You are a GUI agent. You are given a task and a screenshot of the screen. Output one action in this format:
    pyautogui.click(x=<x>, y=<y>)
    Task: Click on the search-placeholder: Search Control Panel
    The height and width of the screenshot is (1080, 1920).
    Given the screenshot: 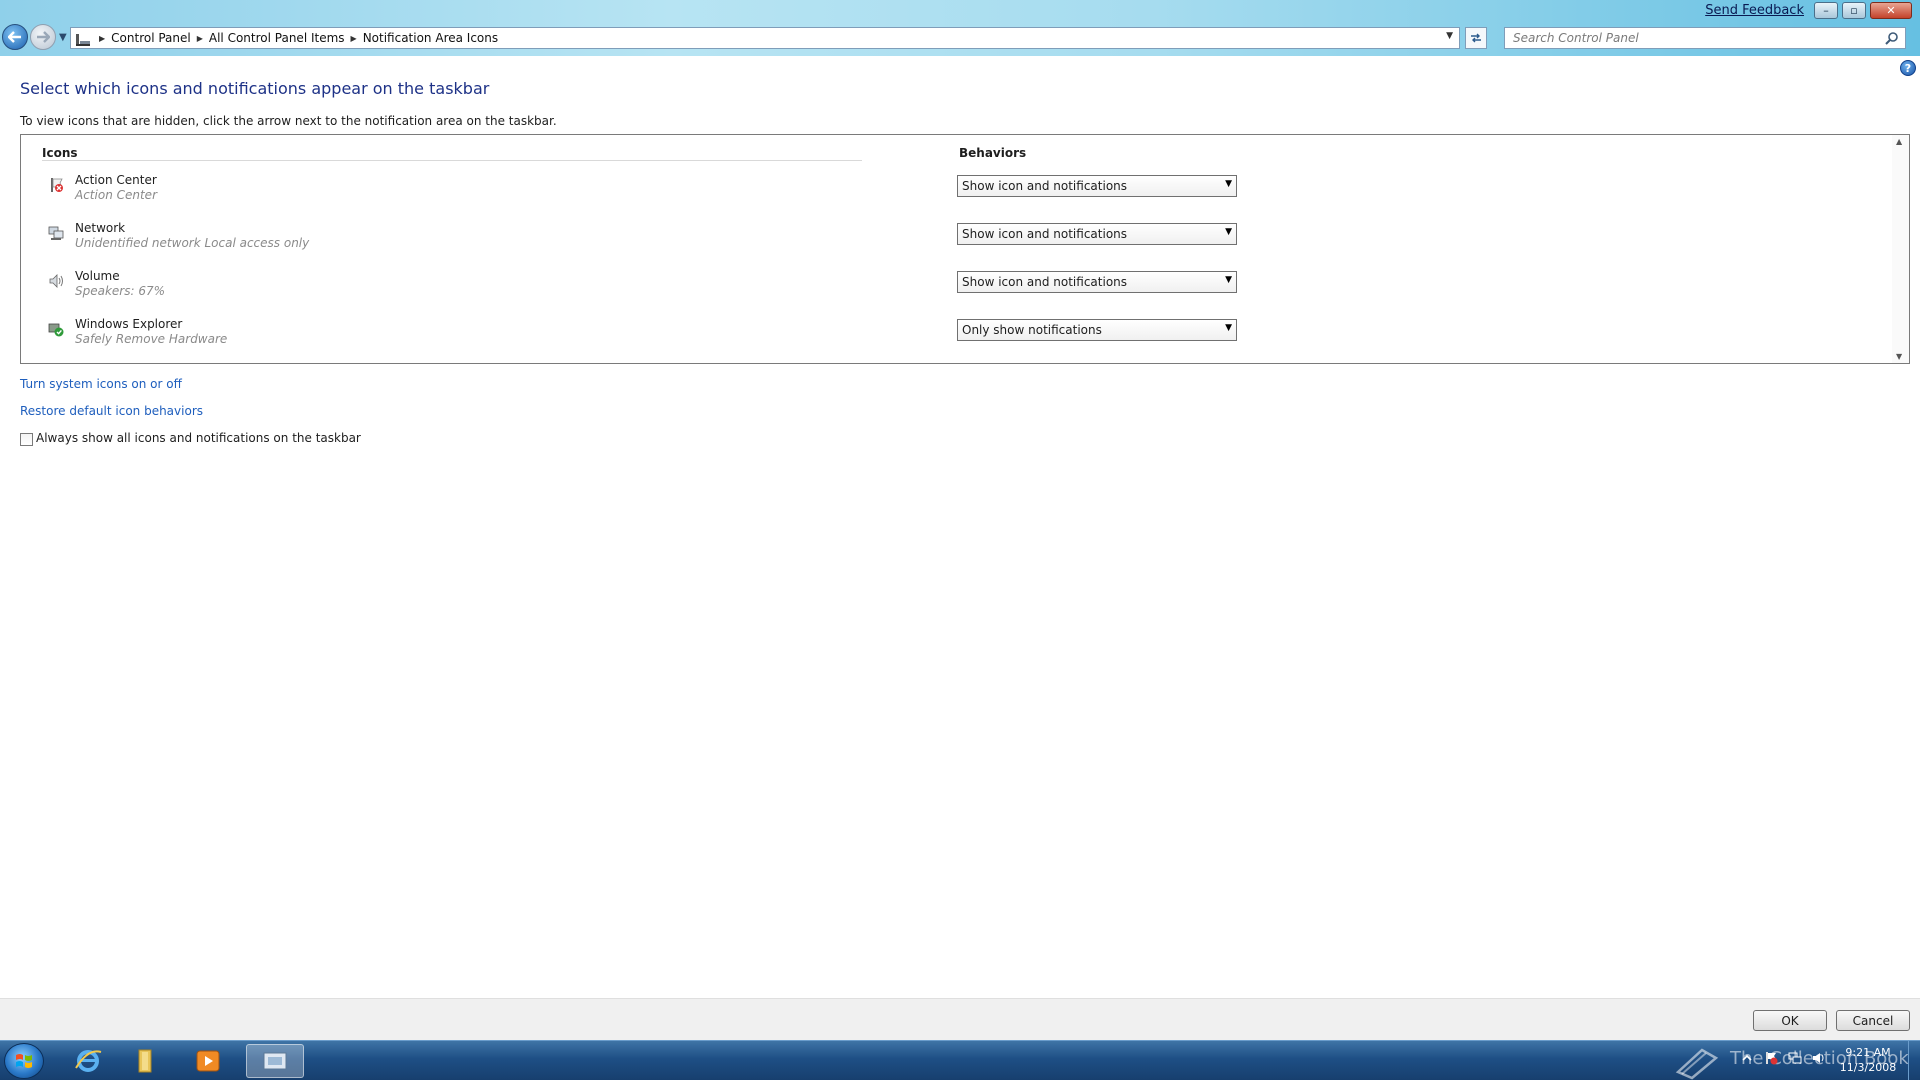 What is the action you would take?
    pyautogui.click(x=1576, y=38)
    